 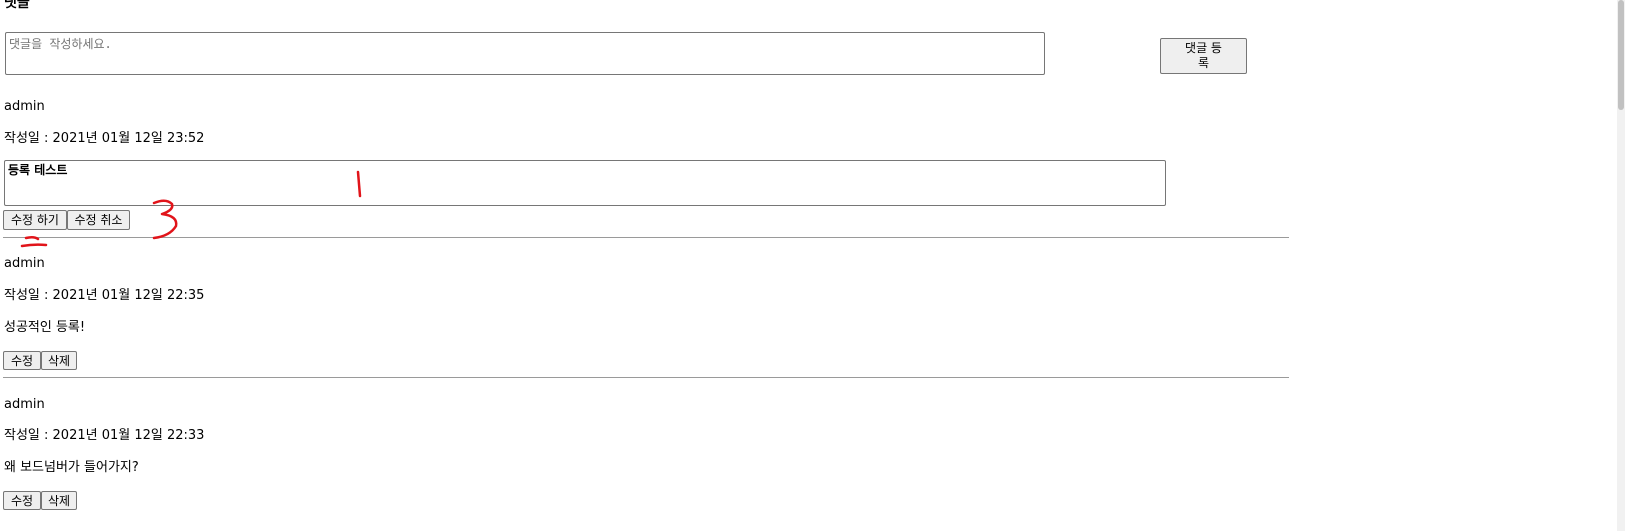 I want to click on comment-date: 작성일 : 2021년 01월 12일 22:35, so click(x=104, y=295).